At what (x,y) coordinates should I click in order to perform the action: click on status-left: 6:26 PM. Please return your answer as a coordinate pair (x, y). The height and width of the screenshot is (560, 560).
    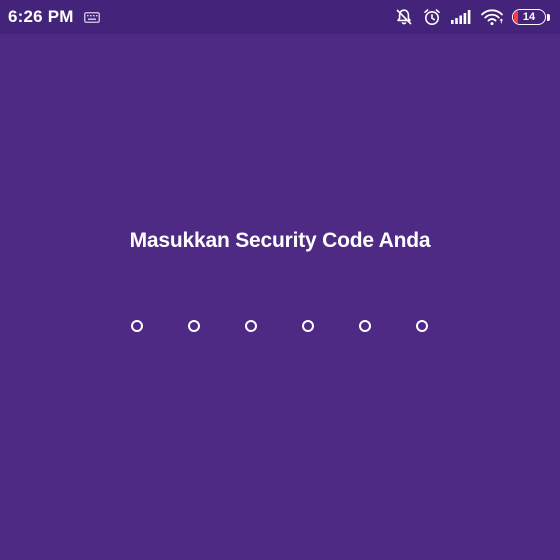
    Looking at the image, I should click on (54, 17).